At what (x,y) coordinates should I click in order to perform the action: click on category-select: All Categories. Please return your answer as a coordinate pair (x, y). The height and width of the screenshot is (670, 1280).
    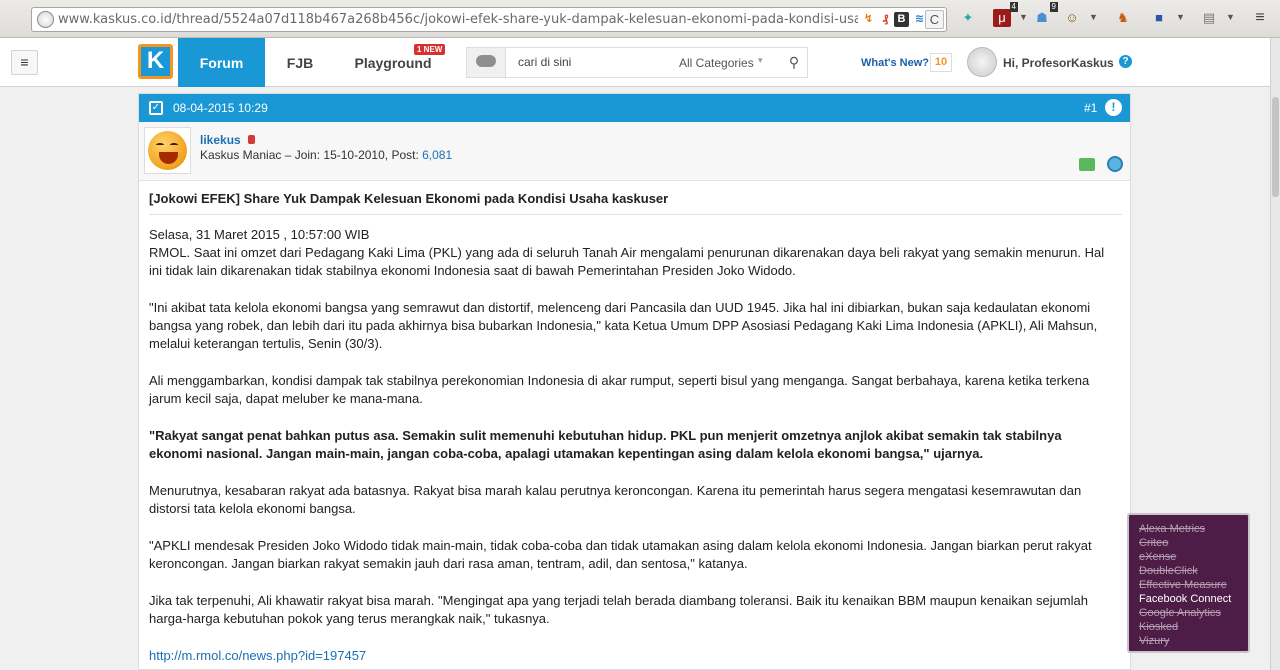
    Looking at the image, I should click on (716, 63).